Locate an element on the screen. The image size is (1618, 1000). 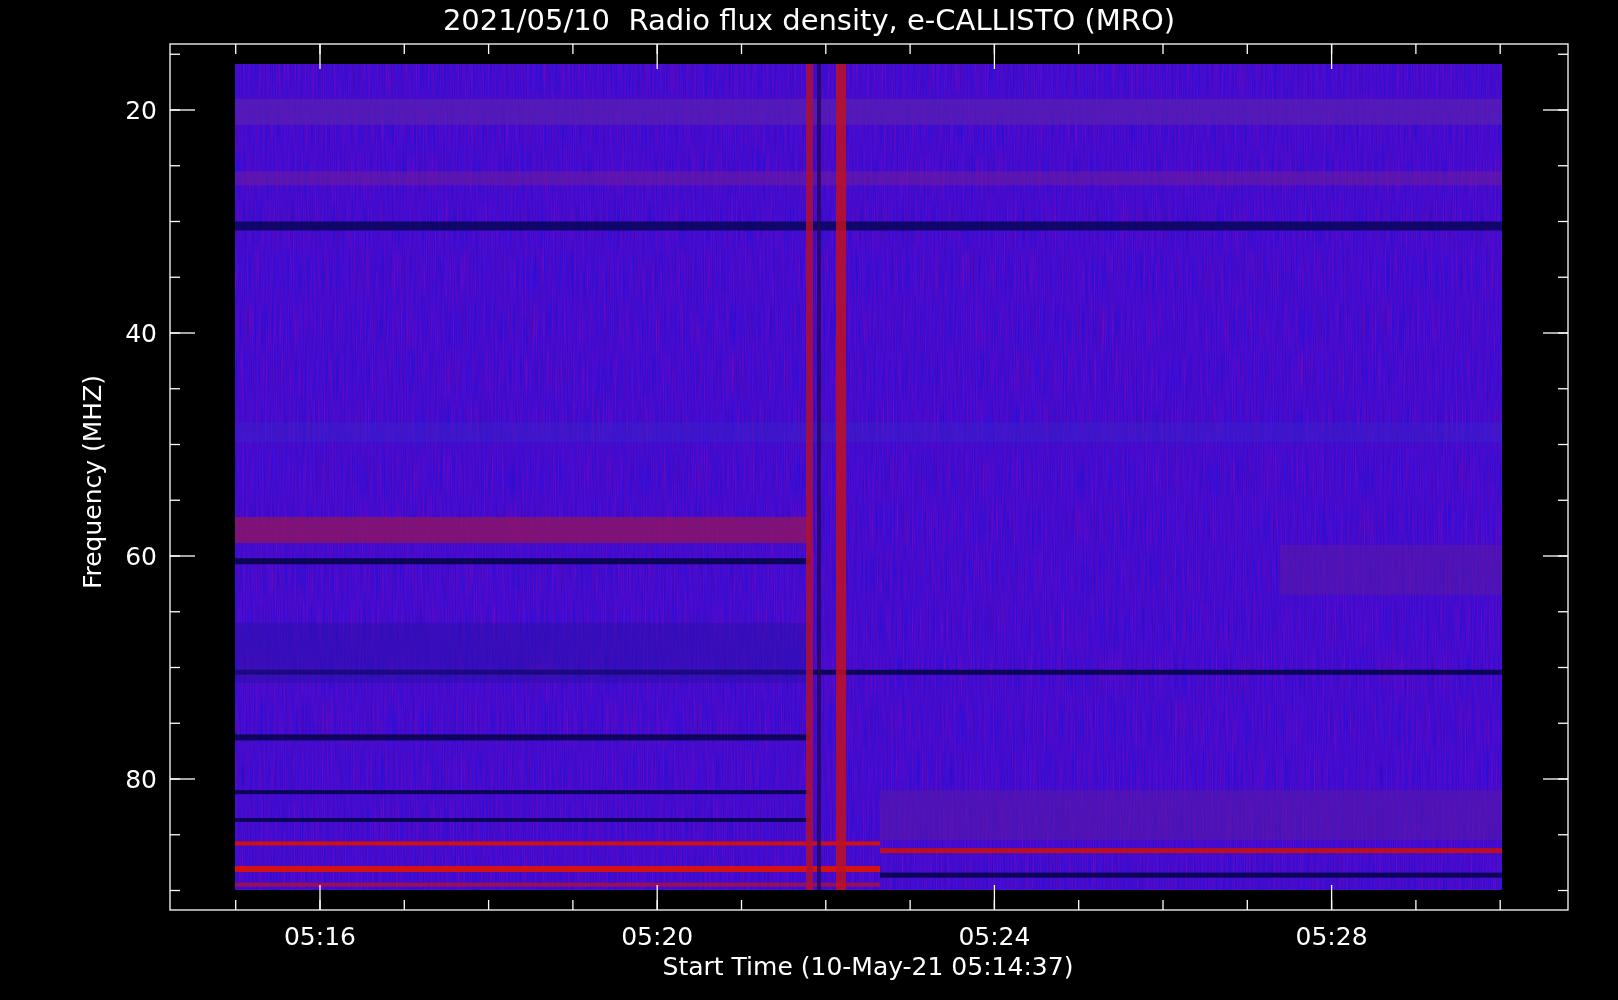
x-tick-label: 05:24 is located at coordinates (994, 936).